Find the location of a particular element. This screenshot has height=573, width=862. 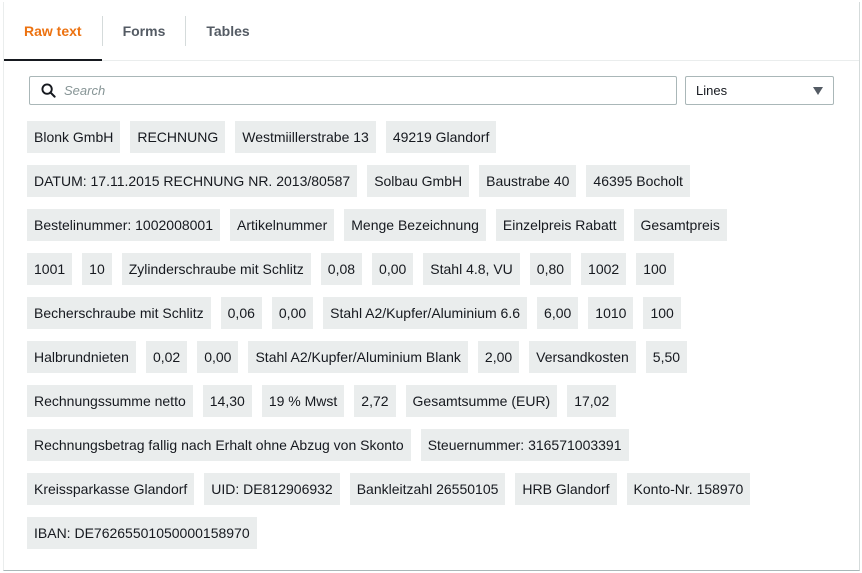

search-input is located at coordinates (354, 90).